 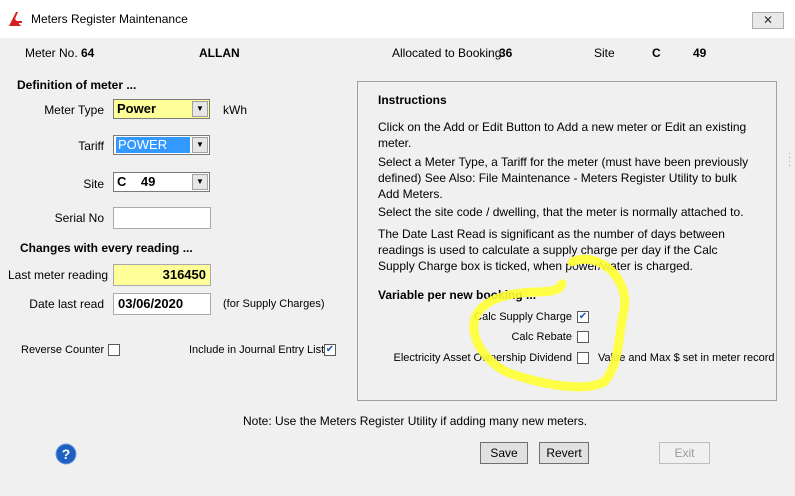 I want to click on save-button: Save, so click(x=504, y=453).